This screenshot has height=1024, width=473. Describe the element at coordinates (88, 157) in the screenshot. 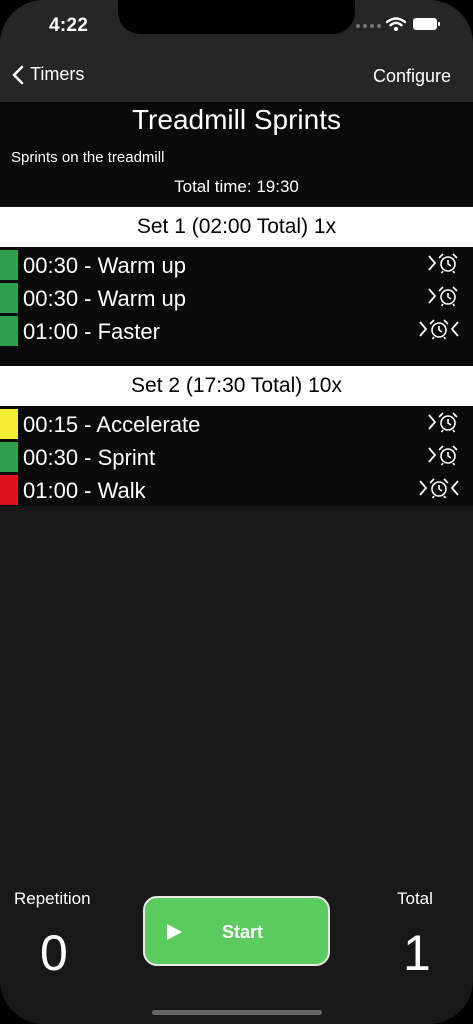

I see `workout-description: Sprints on the treadmill` at that location.